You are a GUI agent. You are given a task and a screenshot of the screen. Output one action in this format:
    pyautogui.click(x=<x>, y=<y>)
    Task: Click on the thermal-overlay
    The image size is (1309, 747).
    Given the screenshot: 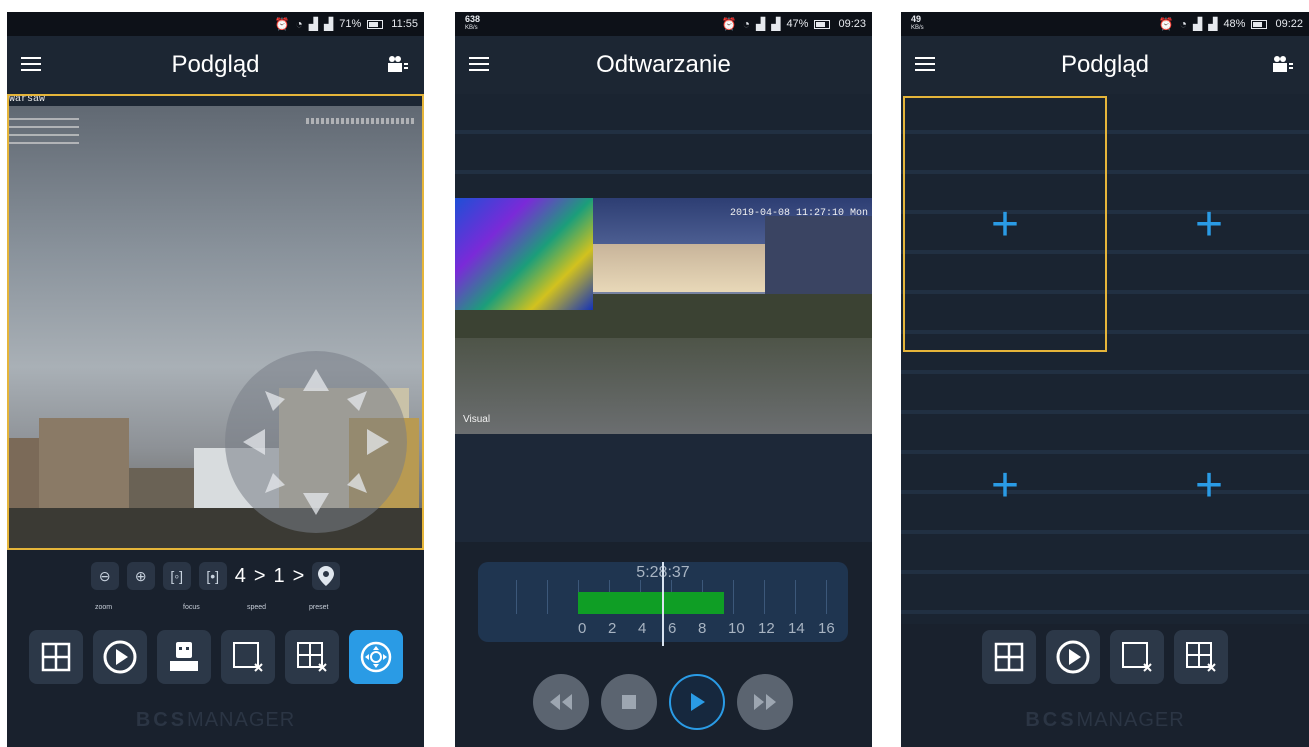 What is the action you would take?
    pyautogui.click(x=524, y=254)
    